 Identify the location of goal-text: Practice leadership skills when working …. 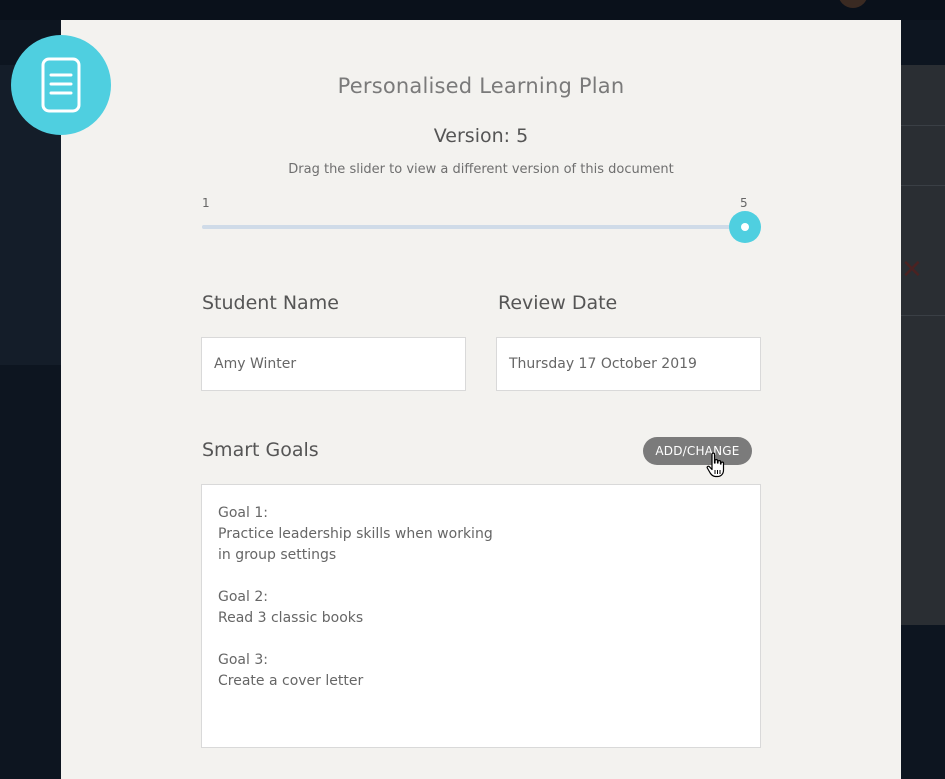
(355, 544).